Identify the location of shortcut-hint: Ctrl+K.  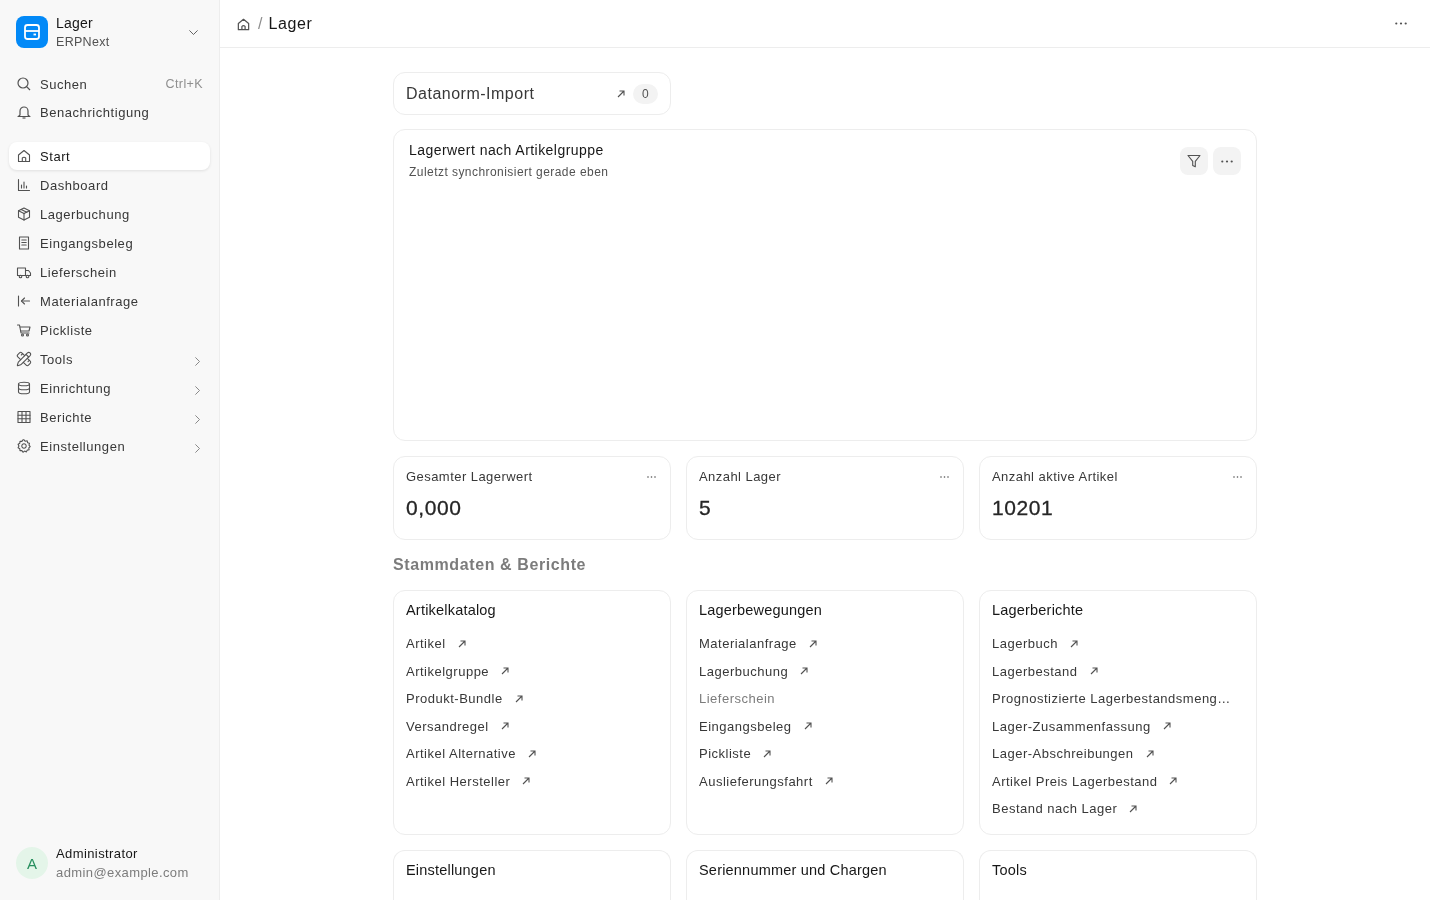
(184, 84).